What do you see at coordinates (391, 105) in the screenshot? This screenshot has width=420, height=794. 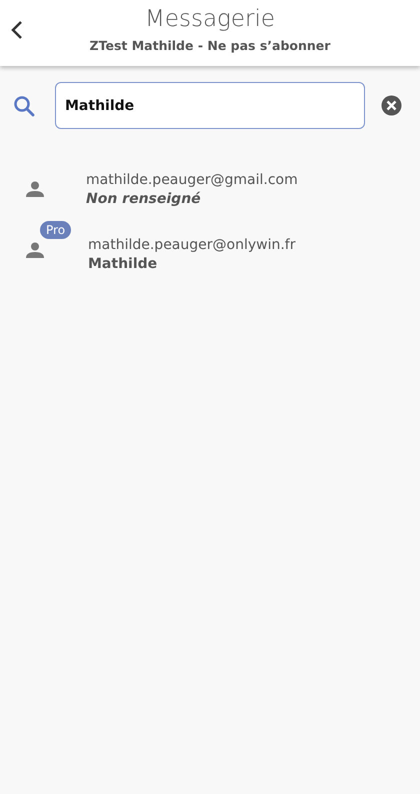 I see `clear-icon` at bounding box center [391, 105].